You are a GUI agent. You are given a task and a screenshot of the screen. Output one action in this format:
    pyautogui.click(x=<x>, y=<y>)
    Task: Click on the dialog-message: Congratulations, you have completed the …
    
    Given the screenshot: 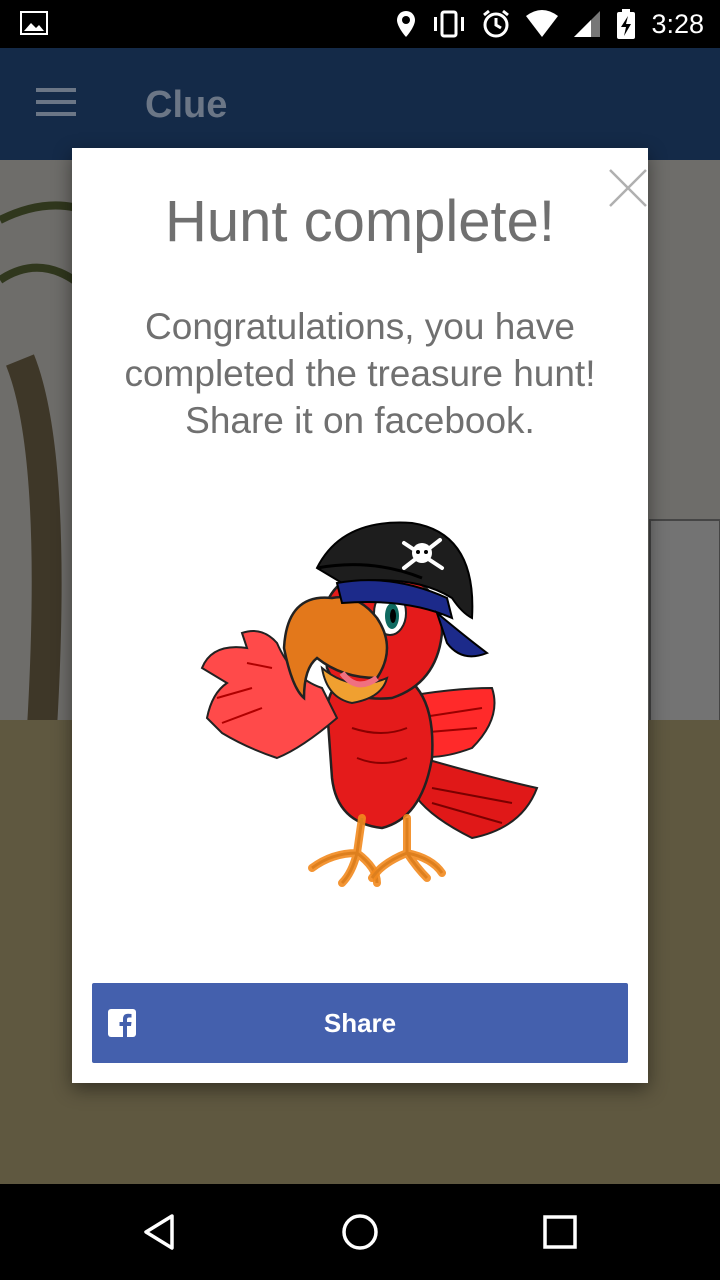 What is the action you would take?
    pyautogui.click(x=360, y=373)
    